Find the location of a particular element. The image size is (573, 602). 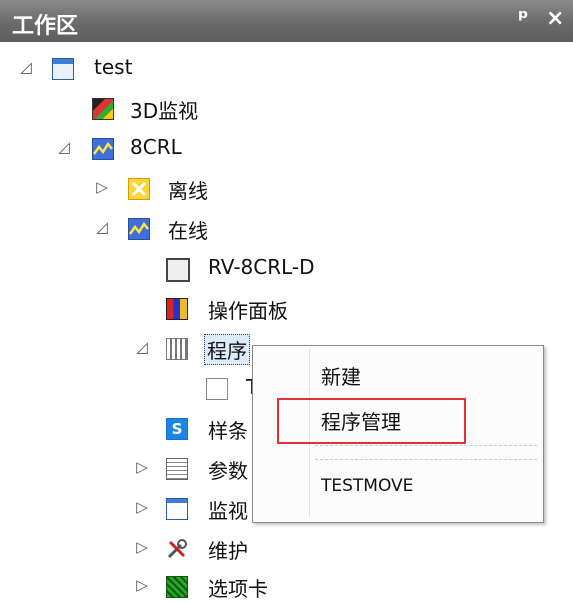

option-card-icon is located at coordinates (177, 587).